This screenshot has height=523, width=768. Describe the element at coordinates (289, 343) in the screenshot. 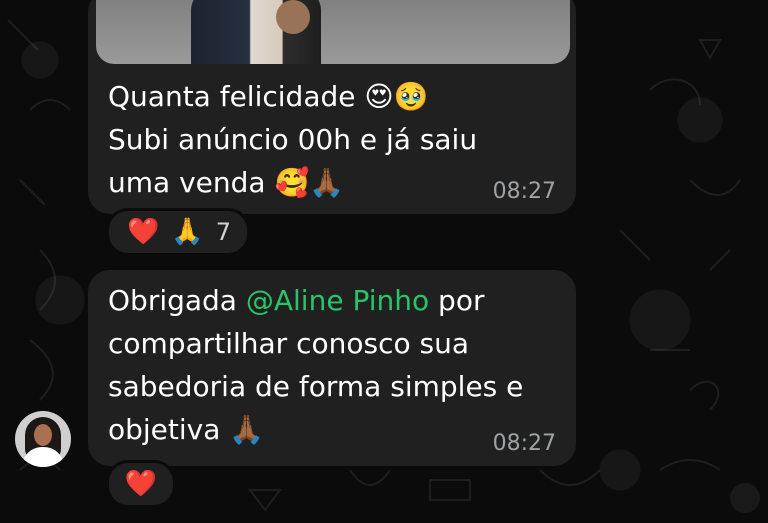

I see `message-line: compartilhar conosco sua` at that location.